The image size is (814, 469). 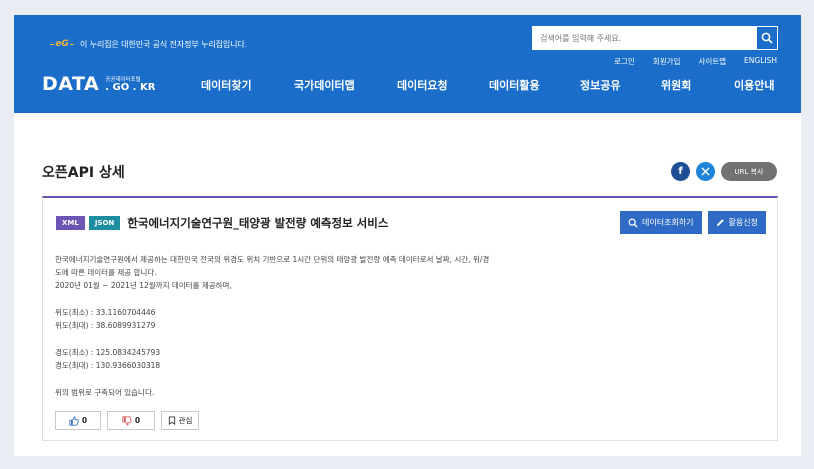 I want to click on sitemap-link: 사이트맵, so click(x=712, y=61).